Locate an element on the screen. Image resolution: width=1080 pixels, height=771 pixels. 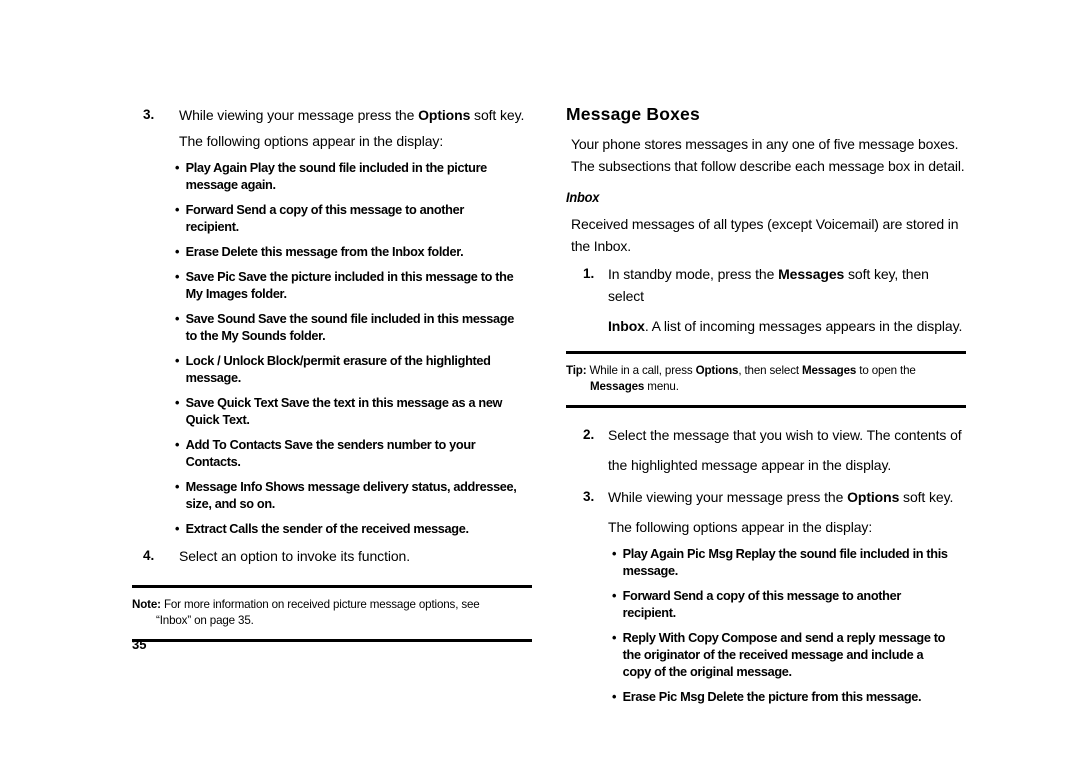
tip-text-b: , then select is located at coordinates (770, 370).